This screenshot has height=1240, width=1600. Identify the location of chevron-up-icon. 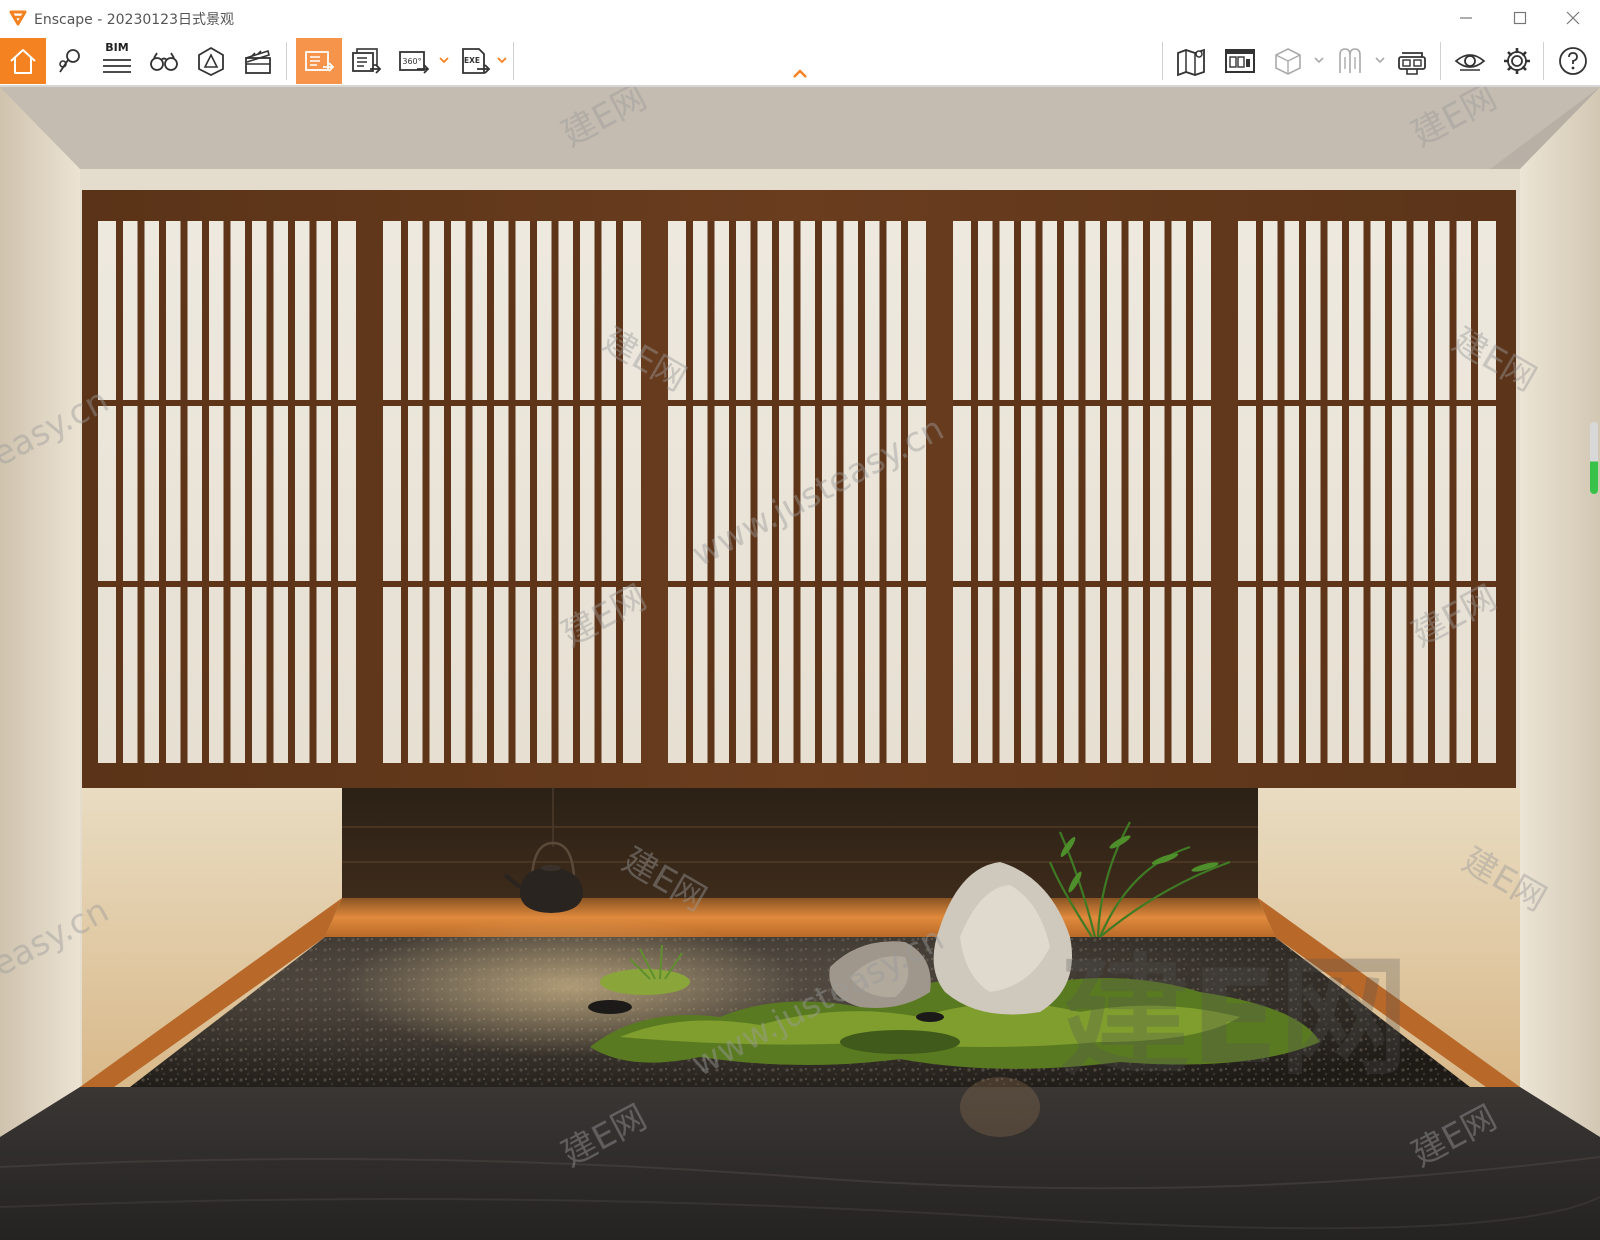
(800, 73).